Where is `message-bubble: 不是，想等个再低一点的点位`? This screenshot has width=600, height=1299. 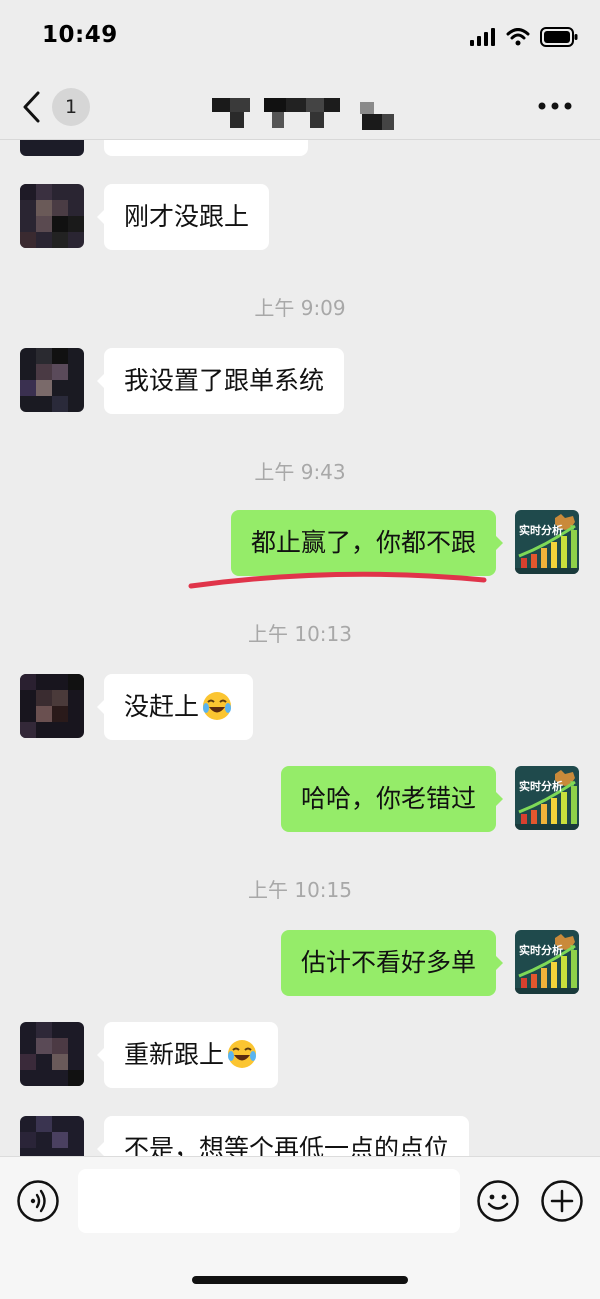
message-bubble: 不是，想等个再低一点的点位 is located at coordinates (283, 1136).